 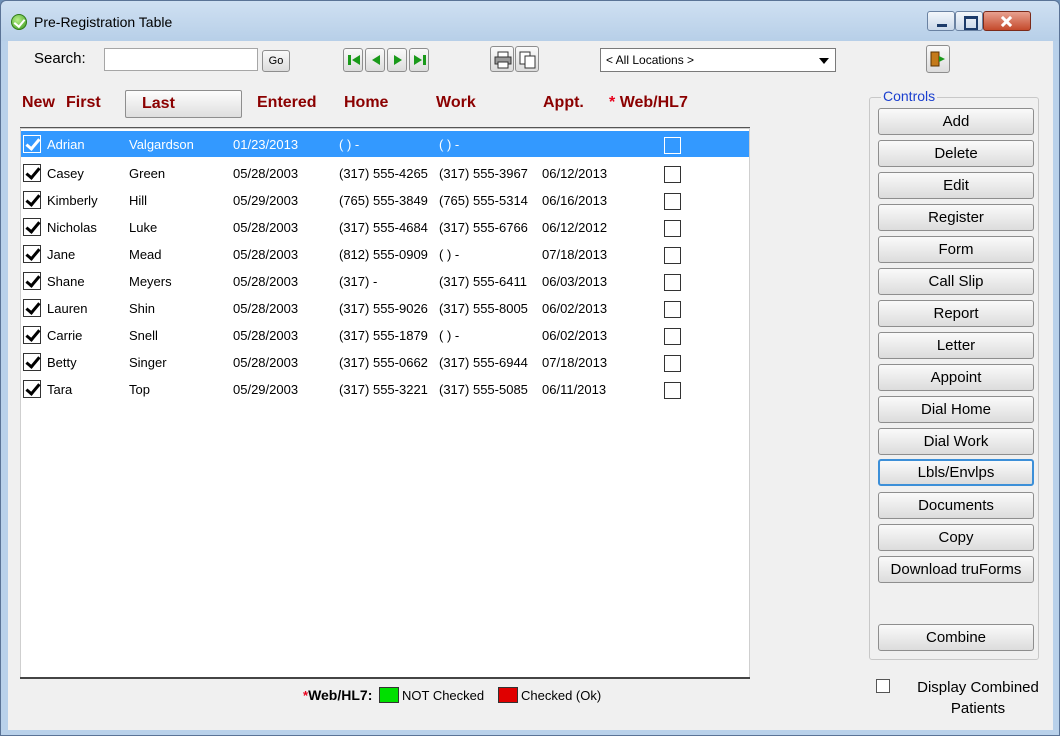 I want to click on download-truforms-button: Download truForms, so click(x=956, y=569).